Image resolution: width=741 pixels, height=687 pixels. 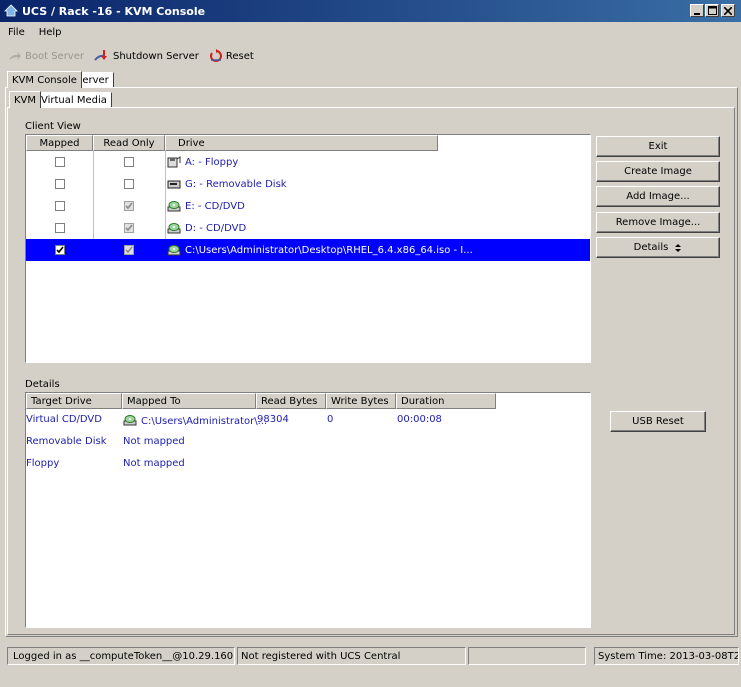 What do you see at coordinates (308, 184) in the screenshot?
I see `client-view-row: G: - Removable Disk` at bounding box center [308, 184].